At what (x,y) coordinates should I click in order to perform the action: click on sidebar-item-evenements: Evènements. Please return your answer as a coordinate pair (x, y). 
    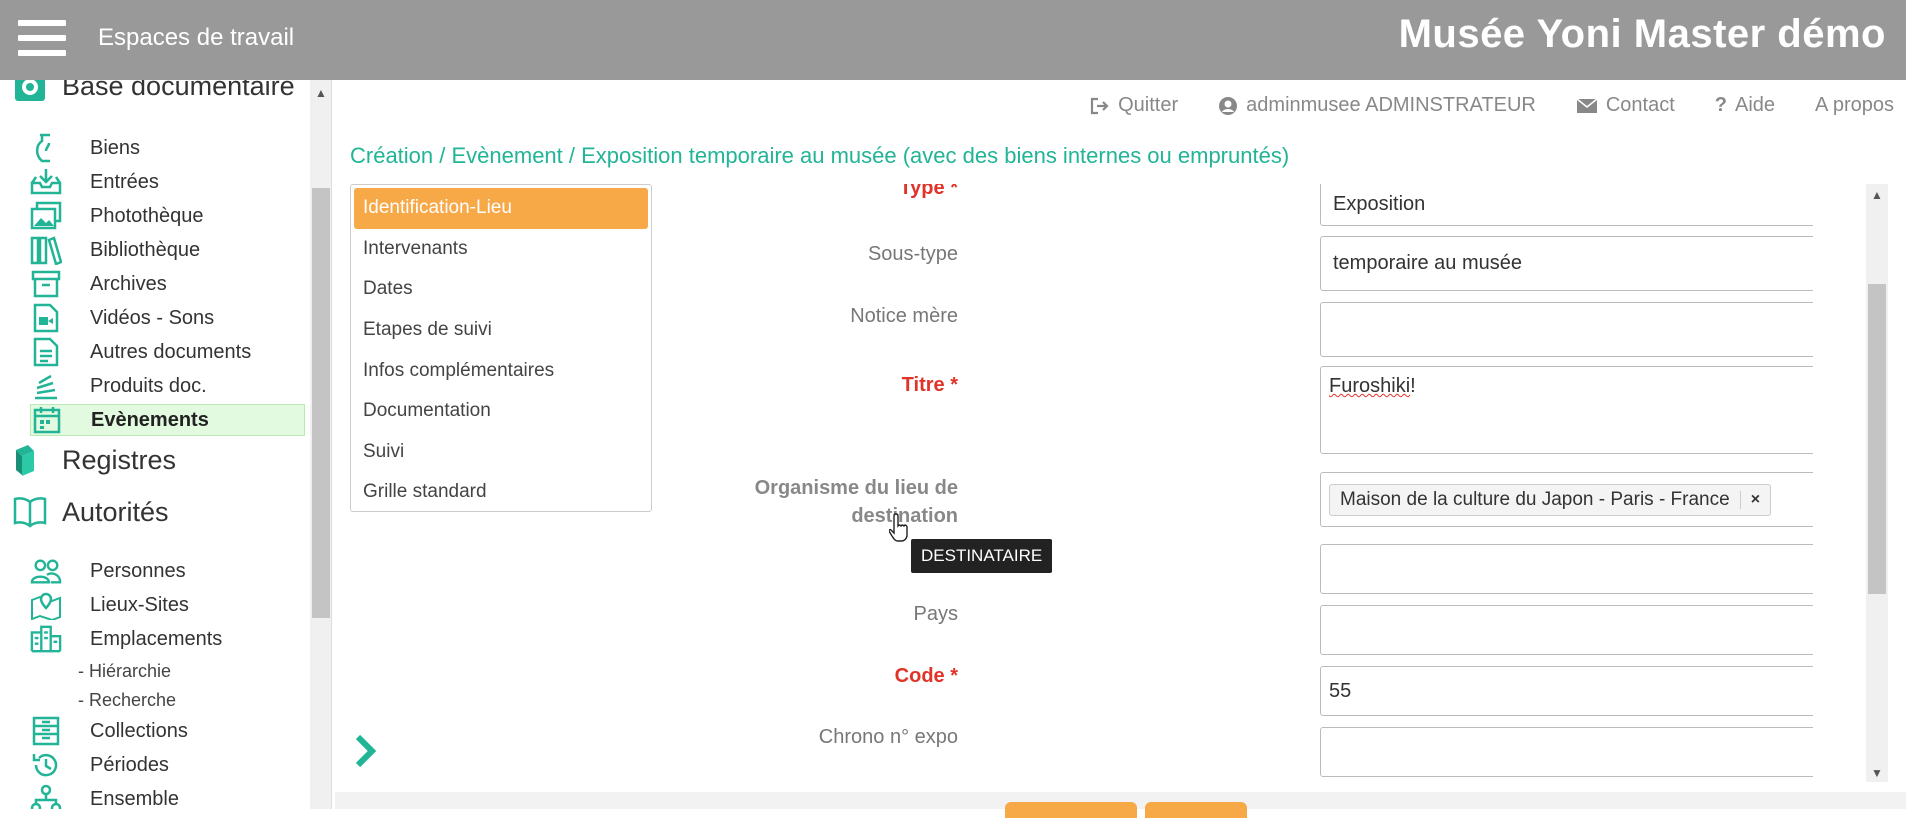
    Looking at the image, I should click on (167, 420).